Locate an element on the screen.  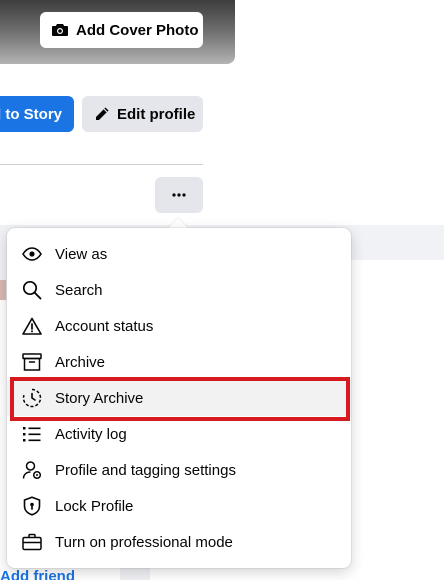
menu-item-label: Activity log is located at coordinates (91, 434).